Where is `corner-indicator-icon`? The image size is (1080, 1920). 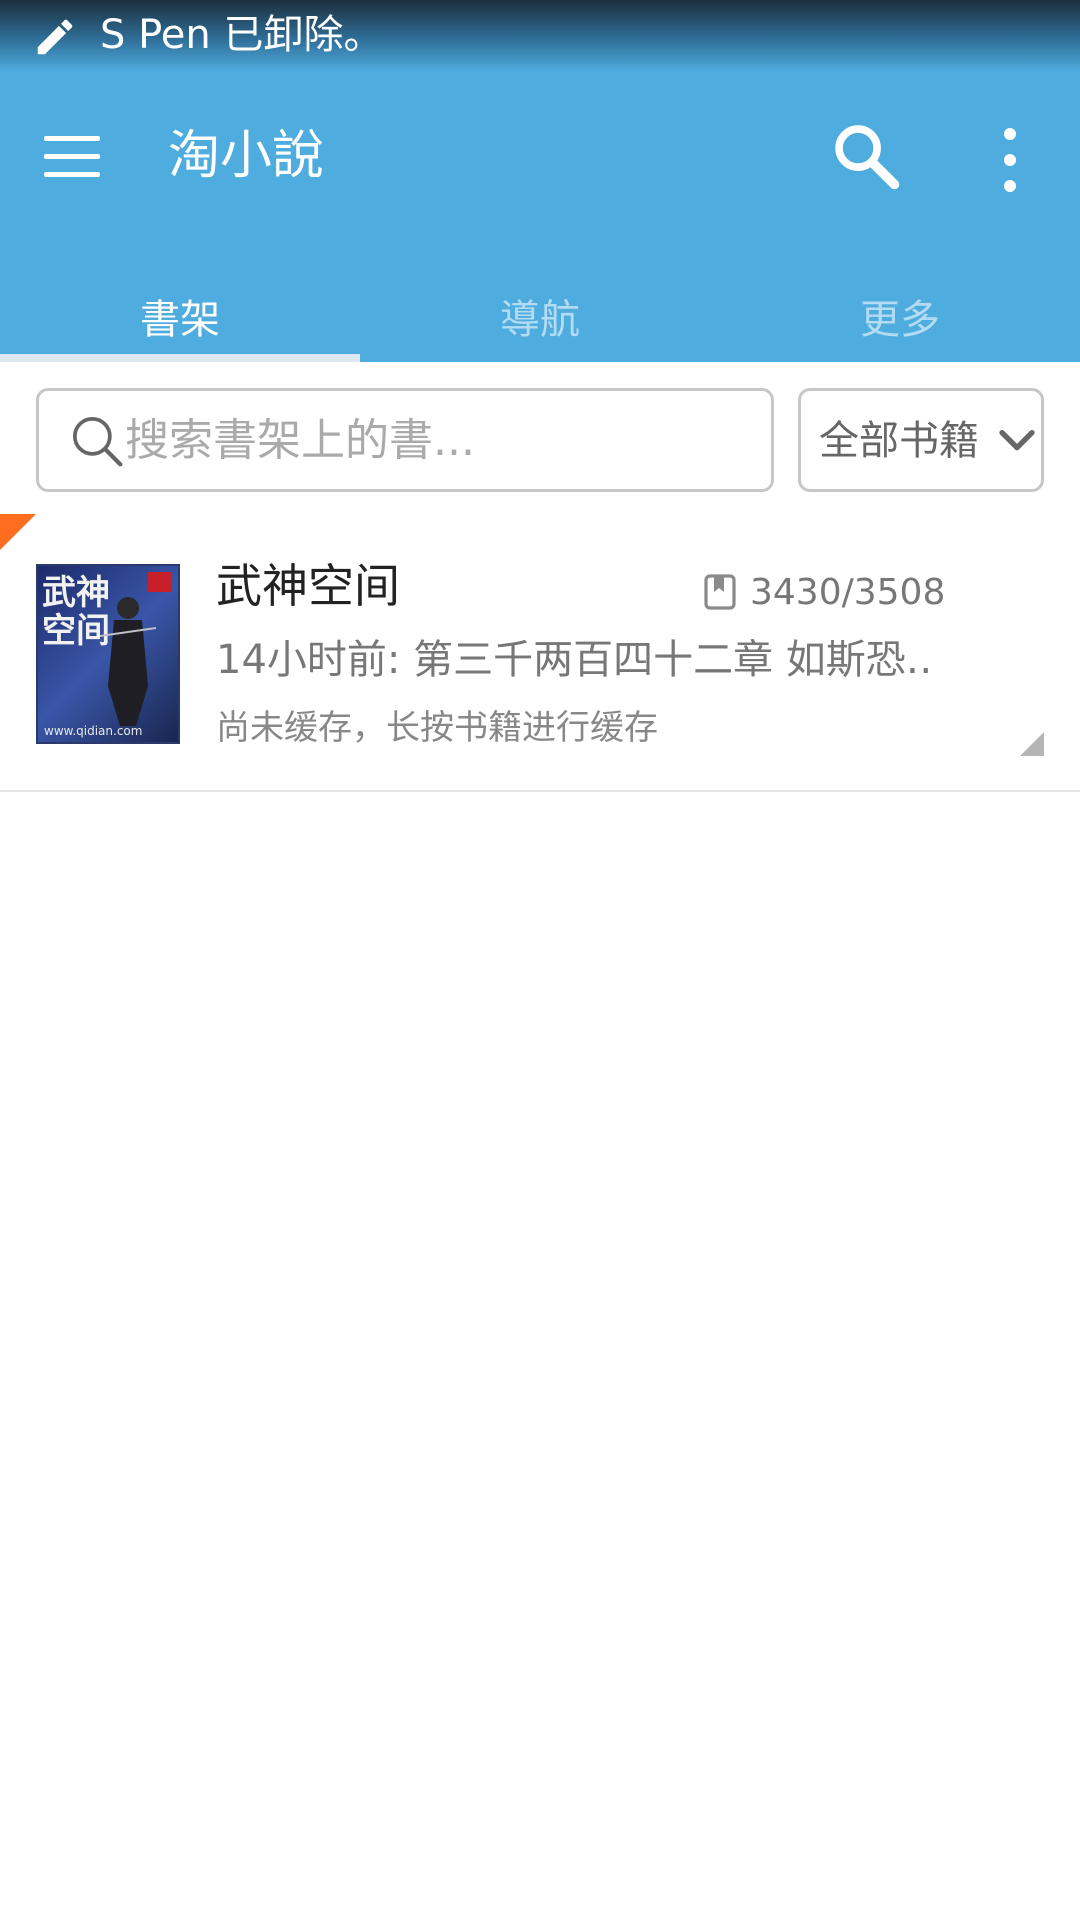 corner-indicator-icon is located at coordinates (1032, 744).